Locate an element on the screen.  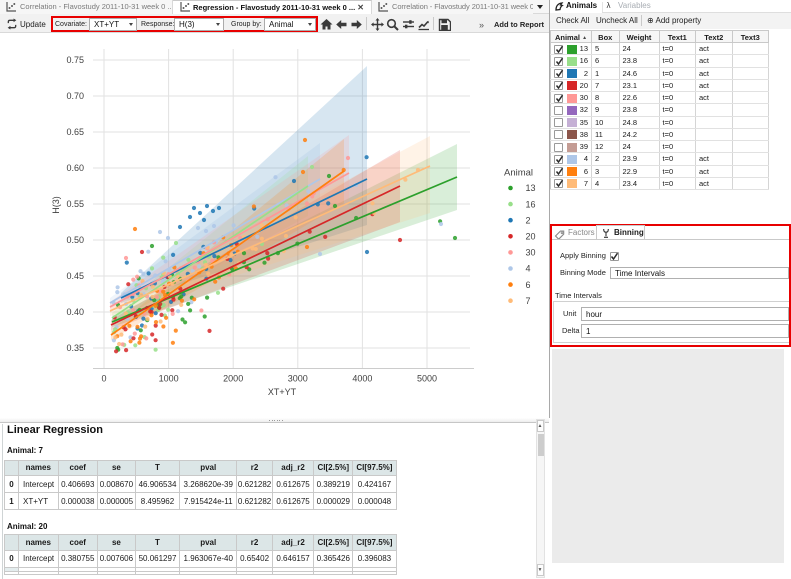
svg-text: 13 is located at coordinates (531, 188).